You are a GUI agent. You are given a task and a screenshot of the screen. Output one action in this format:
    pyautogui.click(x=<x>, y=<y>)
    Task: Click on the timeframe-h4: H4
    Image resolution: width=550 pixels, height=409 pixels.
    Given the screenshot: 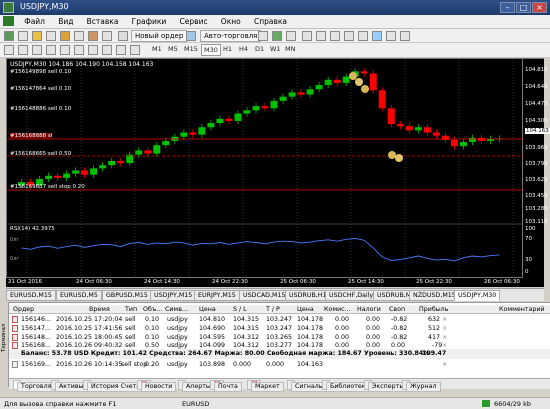 What is the action you would take?
    pyautogui.click(x=243, y=50)
    